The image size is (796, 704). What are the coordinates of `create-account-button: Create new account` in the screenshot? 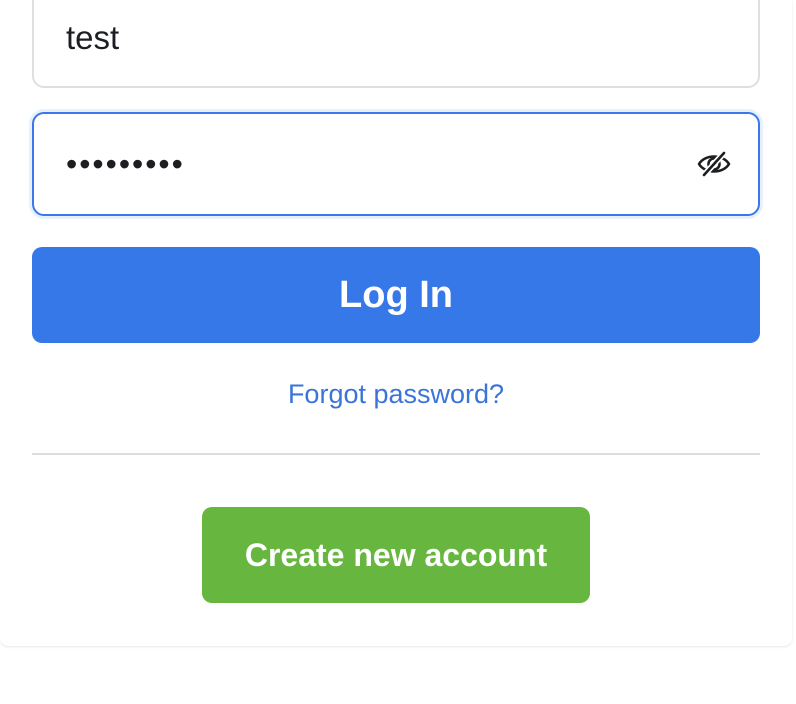 It's located at (396, 555).